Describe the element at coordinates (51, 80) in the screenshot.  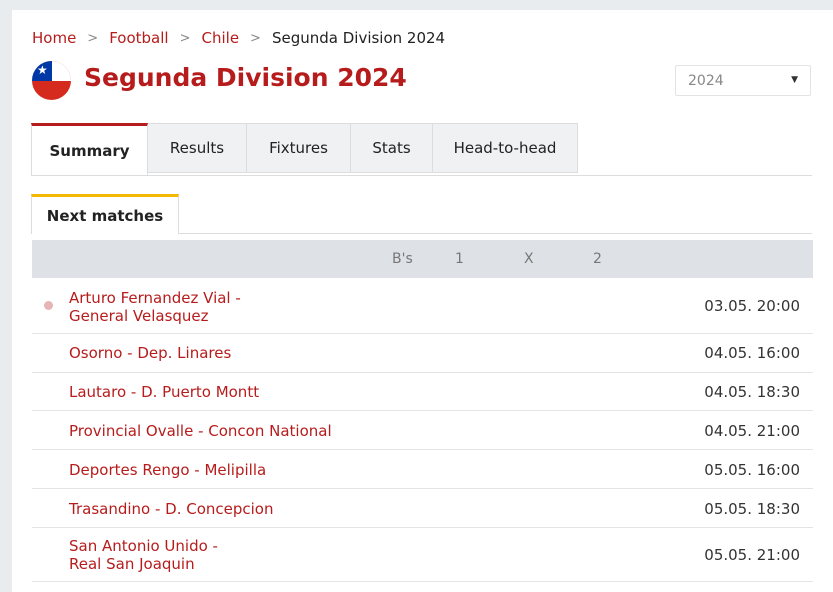
I see `chile-flag-icon: ★` at that location.